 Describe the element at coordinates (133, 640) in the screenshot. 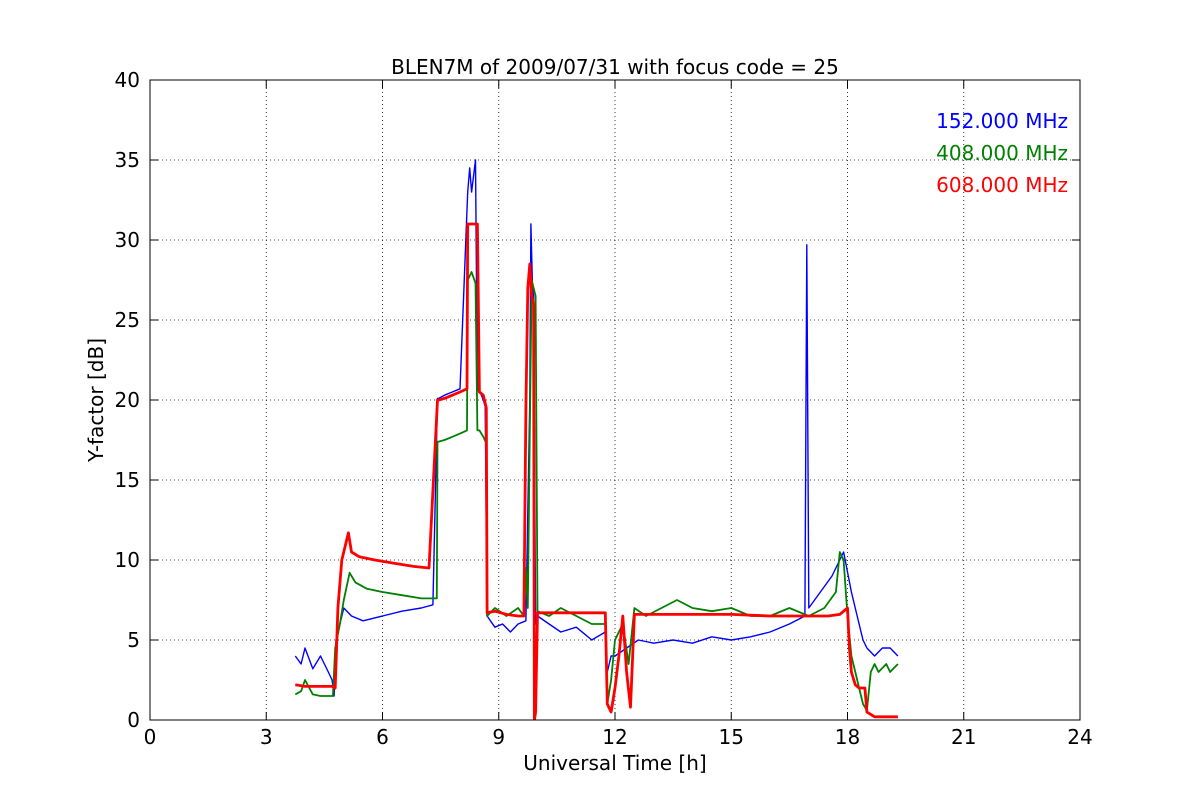

I see `y-tick-label: 5` at that location.